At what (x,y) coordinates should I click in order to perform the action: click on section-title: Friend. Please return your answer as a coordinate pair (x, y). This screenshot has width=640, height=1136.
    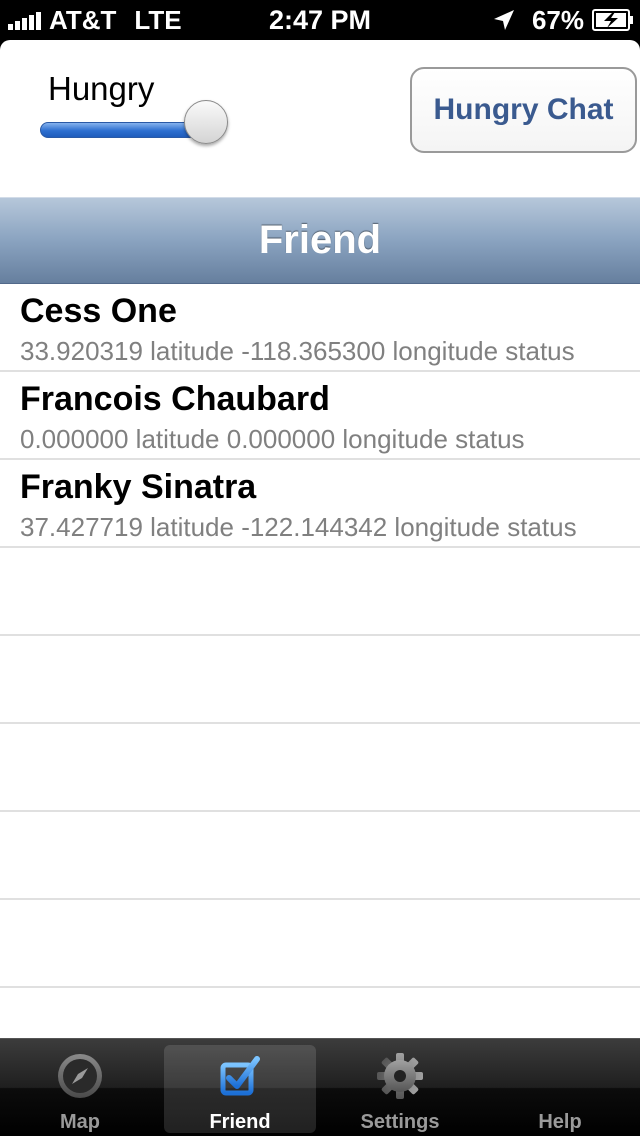
    Looking at the image, I should click on (320, 240).